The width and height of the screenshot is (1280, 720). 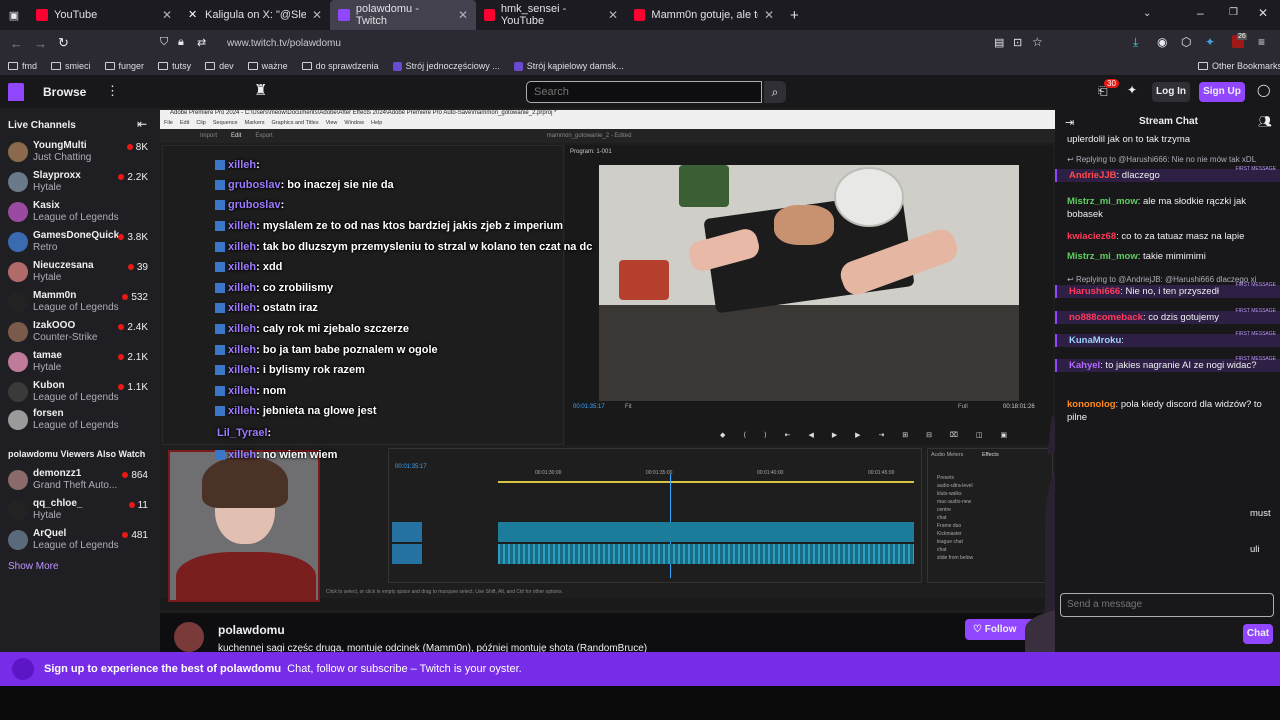 What do you see at coordinates (82, 273) in the screenshot?
I see `sidebar-channel: Nieuczesana Hytale 39` at bounding box center [82, 273].